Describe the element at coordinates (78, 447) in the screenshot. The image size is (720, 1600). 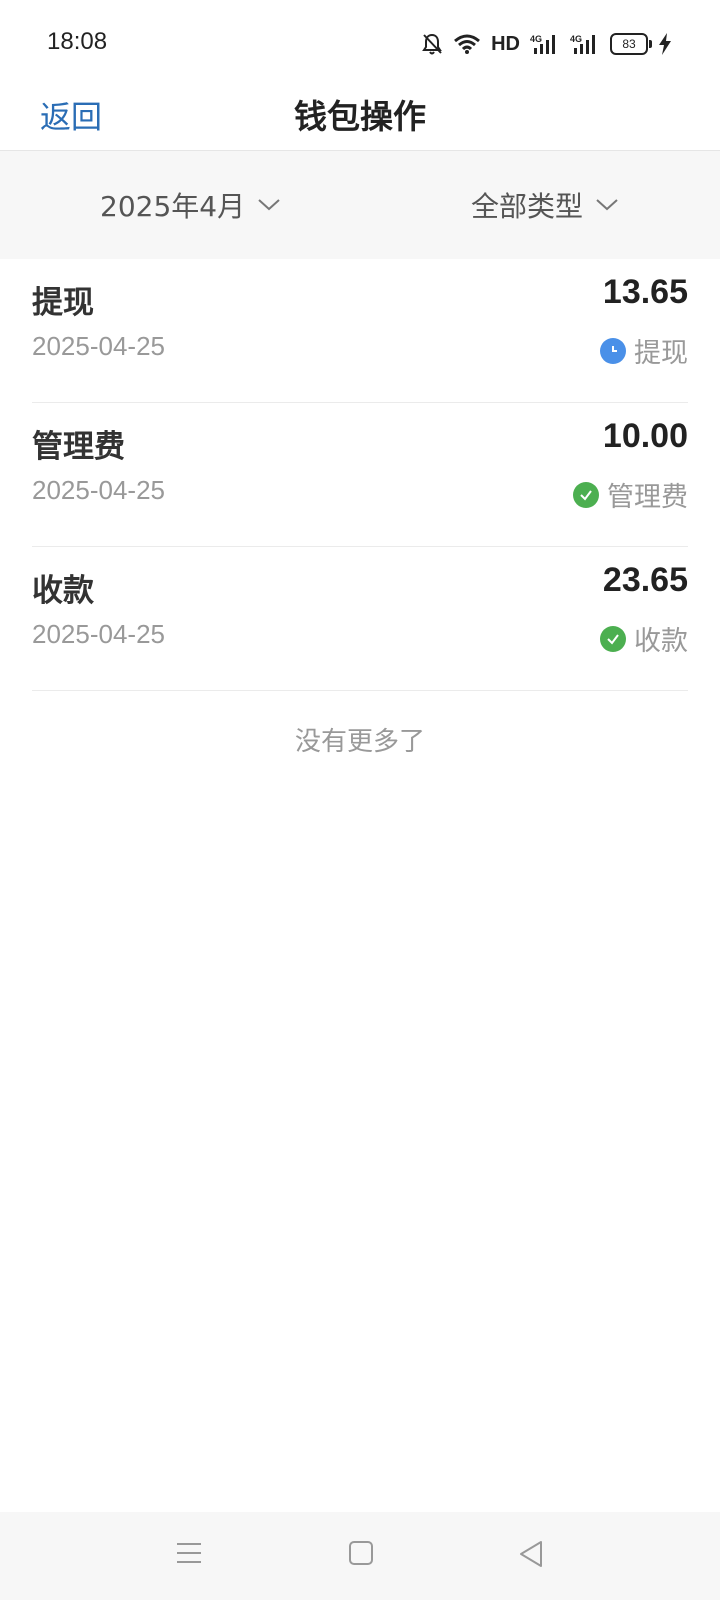
I see `transaction-title: 管理费` at that location.